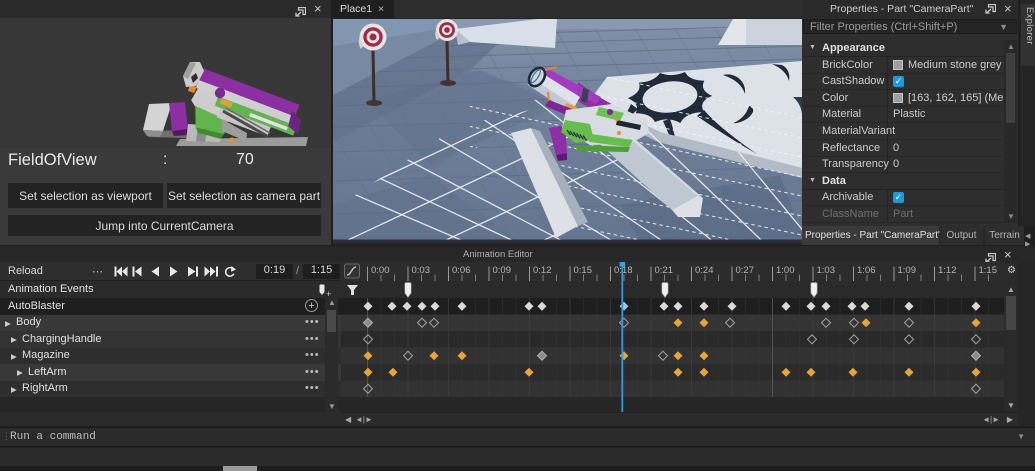 This screenshot has width=1035, height=471. What do you see at coordinates (583, 270) in the screenshot?
I see `svg-text: 0:15` at bounding box center [583, 270].